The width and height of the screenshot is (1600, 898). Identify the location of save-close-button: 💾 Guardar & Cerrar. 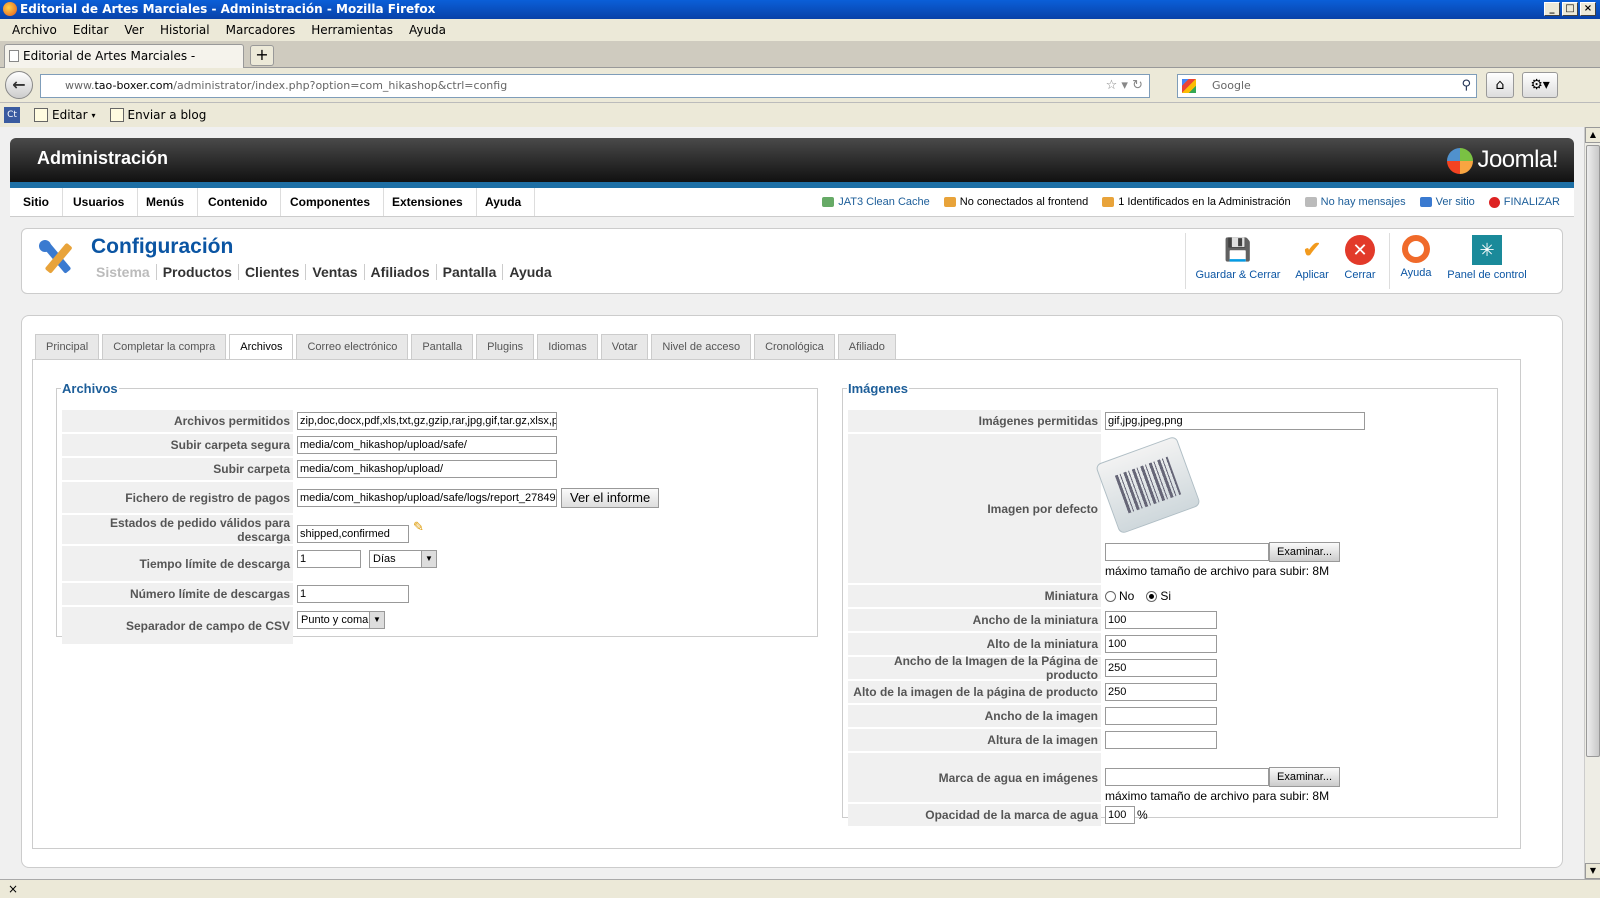
(1238, 258).